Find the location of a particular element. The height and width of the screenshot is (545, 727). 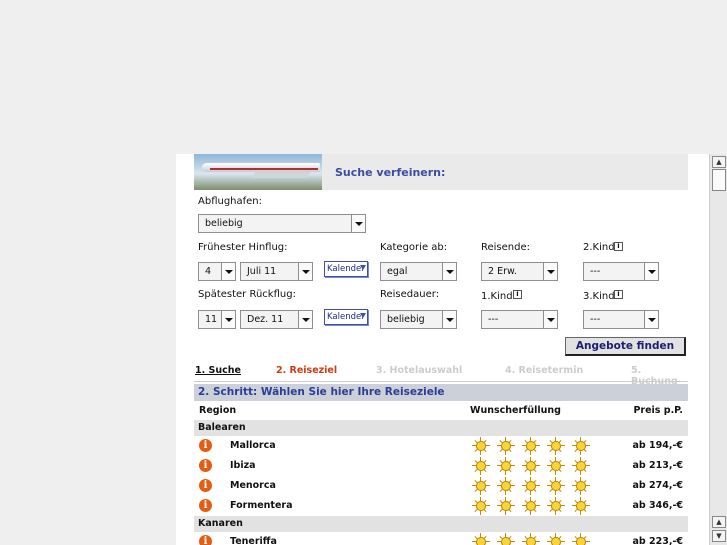

scrollbar-thumb is located at coordinates (719, 180).